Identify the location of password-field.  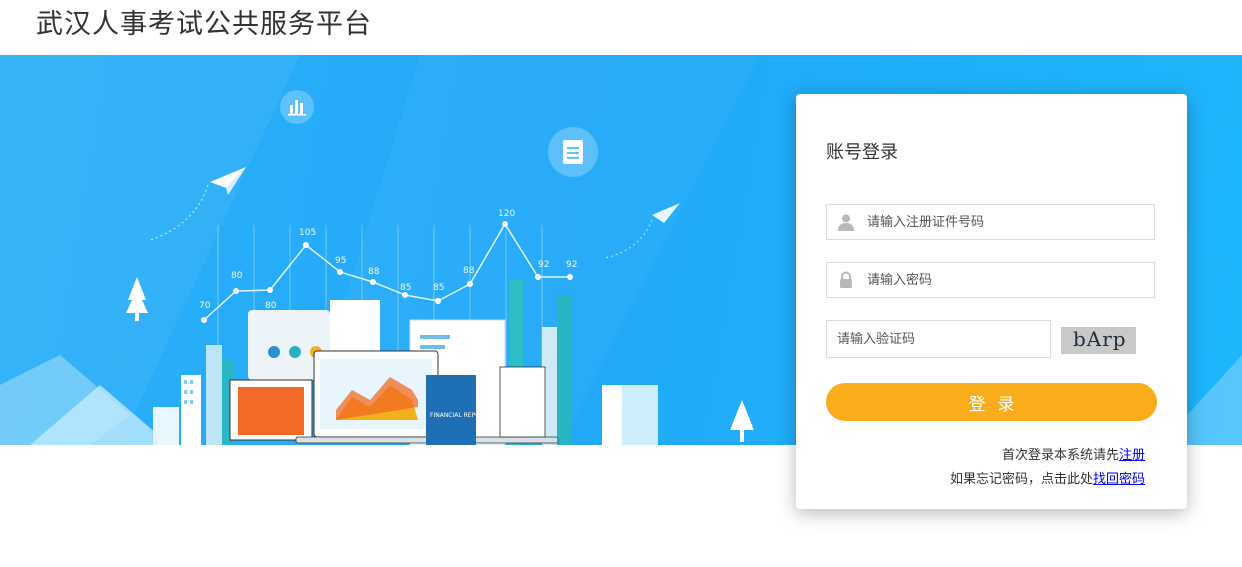
(990, 280).